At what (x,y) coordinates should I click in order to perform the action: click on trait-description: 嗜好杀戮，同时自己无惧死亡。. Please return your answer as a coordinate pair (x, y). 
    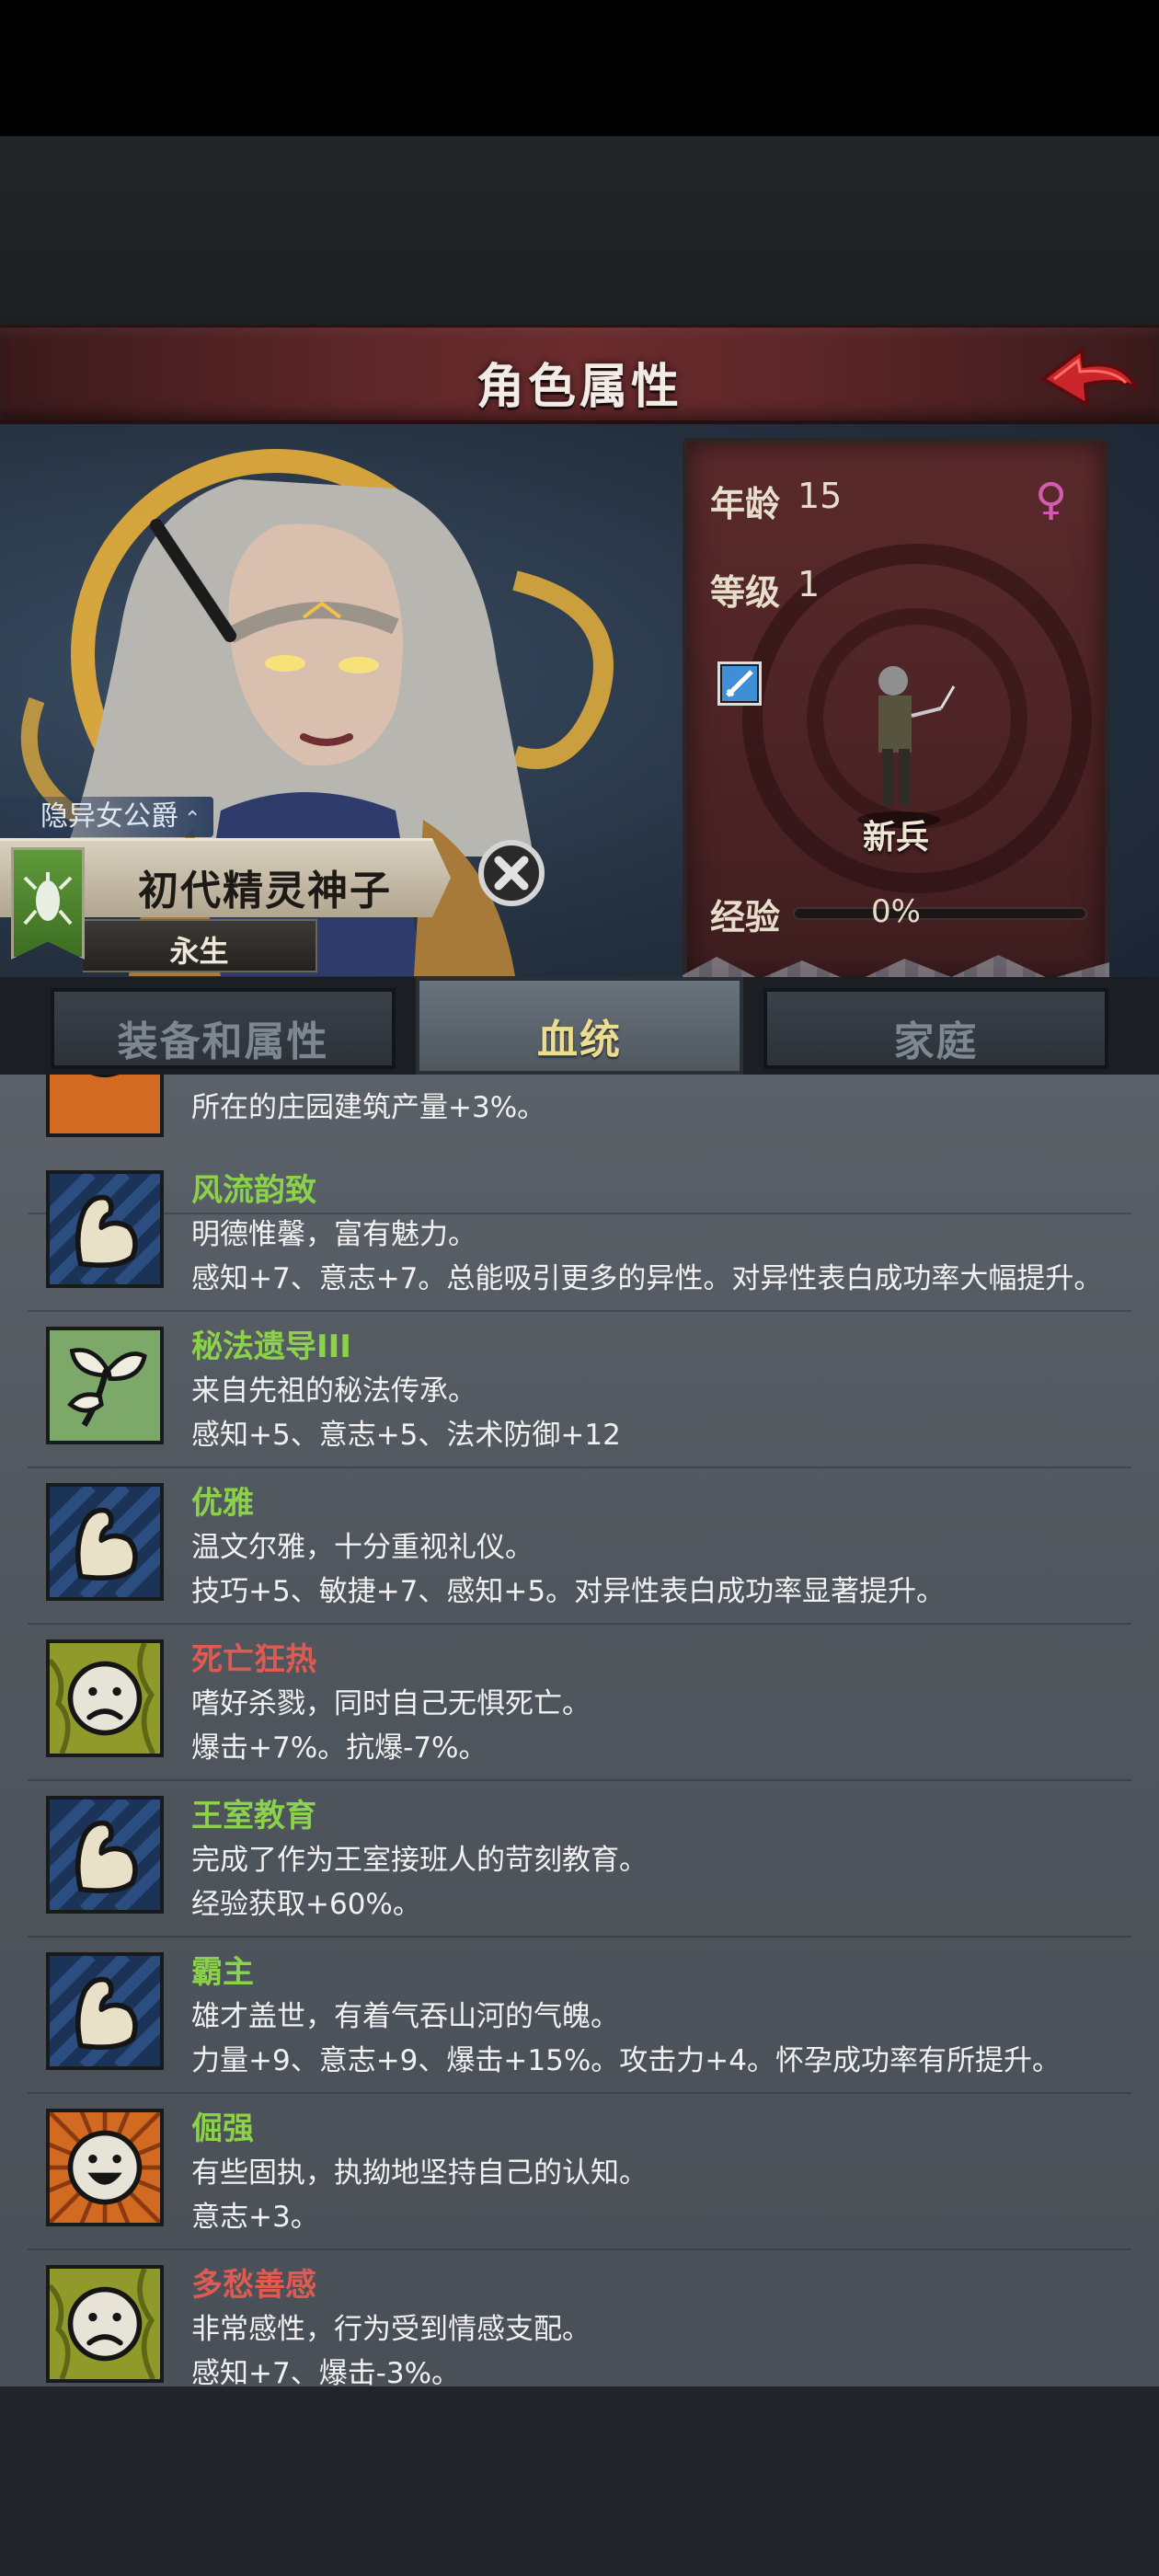
    Looking at the image, I should click on (391, 1703).